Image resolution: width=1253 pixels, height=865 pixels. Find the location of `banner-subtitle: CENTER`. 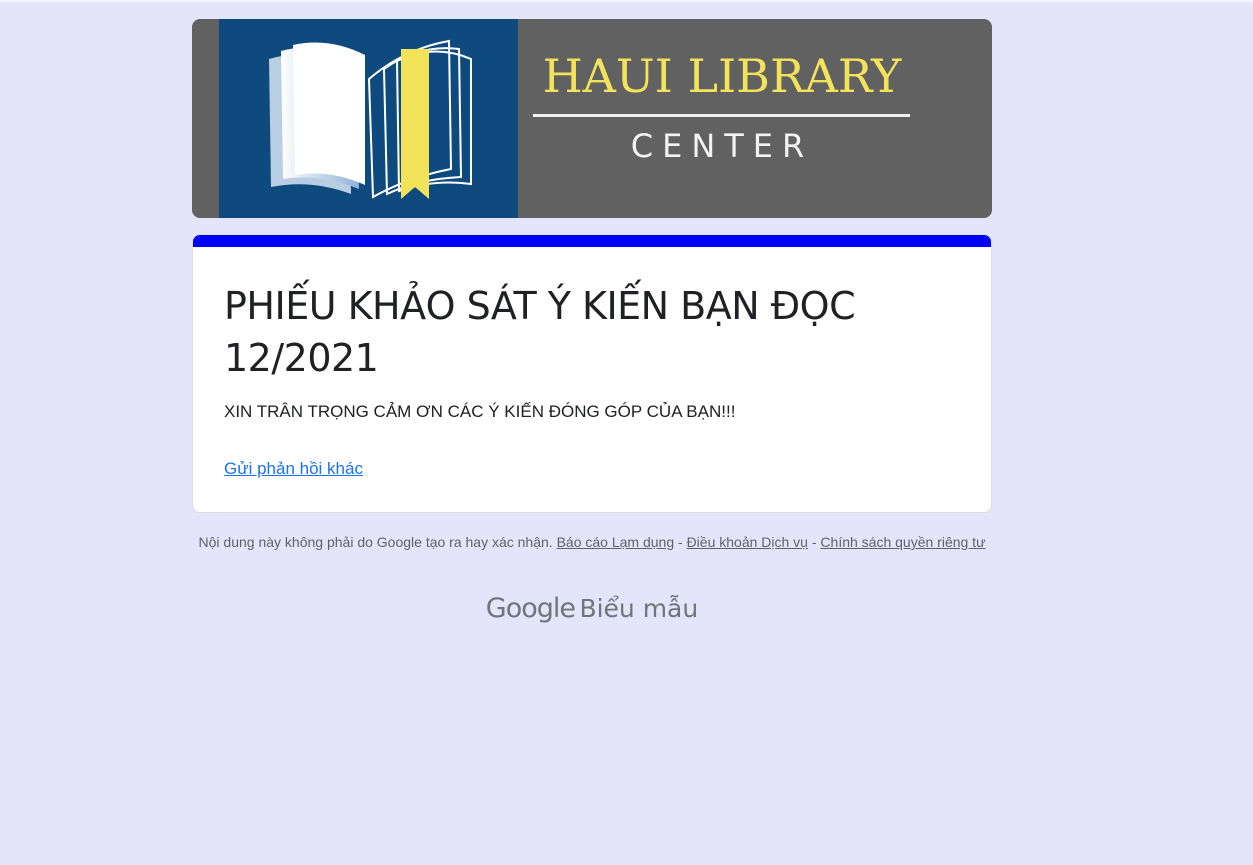

banner-subtitle: CENTER is located at coordinates (722, 146).